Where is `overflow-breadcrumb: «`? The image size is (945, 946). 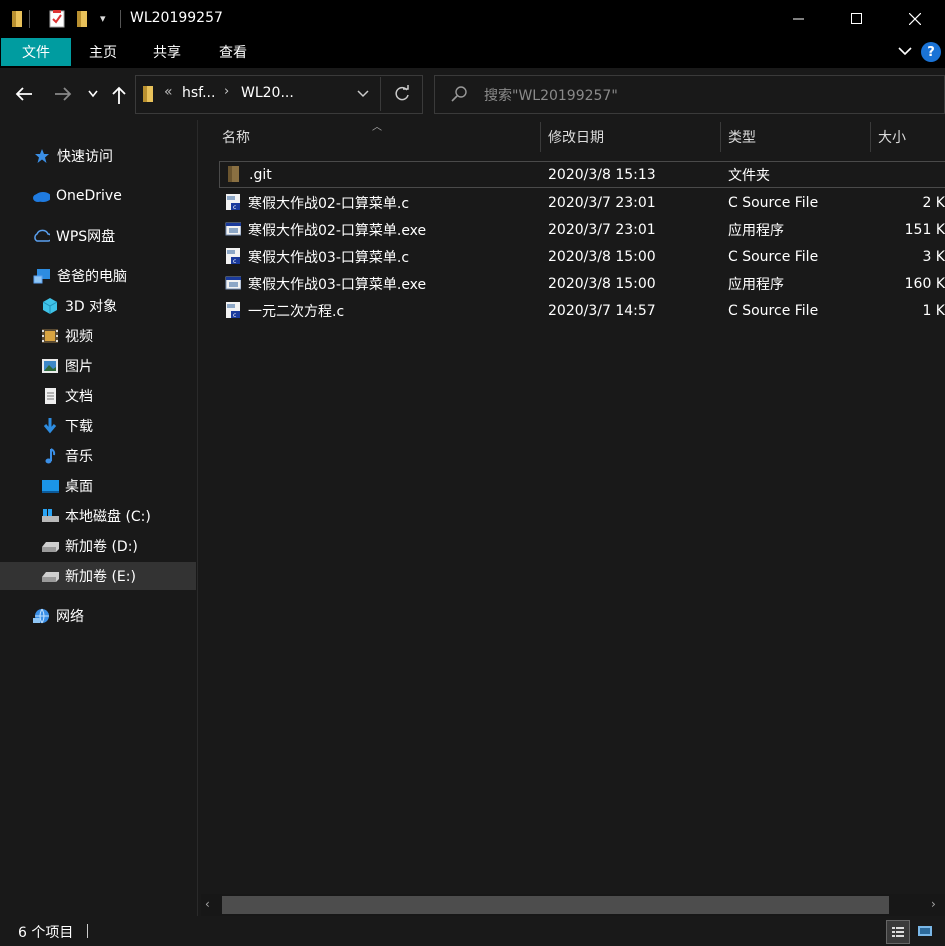 overflow-breadcrumb: « is located at coordinates (168, 92).